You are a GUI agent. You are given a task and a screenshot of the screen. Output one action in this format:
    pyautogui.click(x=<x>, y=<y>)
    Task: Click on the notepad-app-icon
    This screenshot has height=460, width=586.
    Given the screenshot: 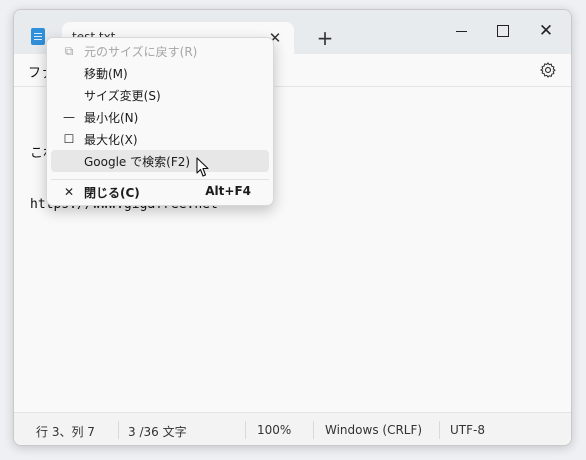 What is the action you would take?
    pyautogui.click(x=38, y=36)
    